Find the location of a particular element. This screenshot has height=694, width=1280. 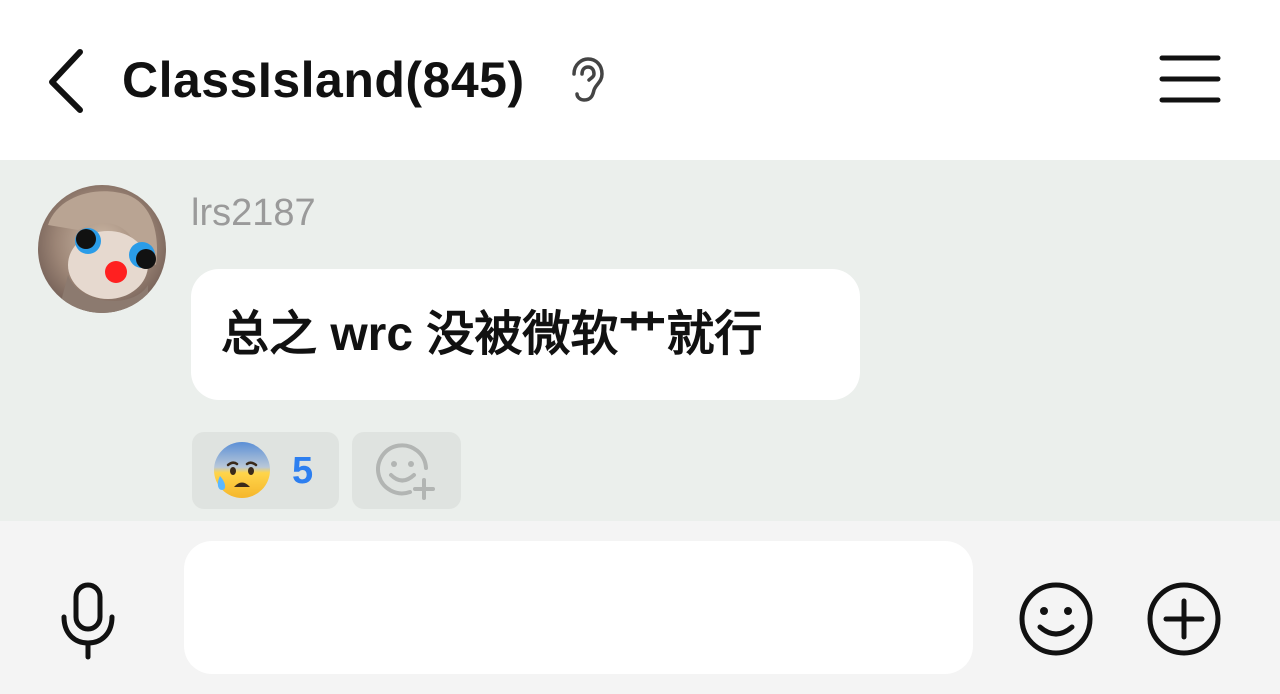

plus-circle-icon is located at coordinates (1184, 619).